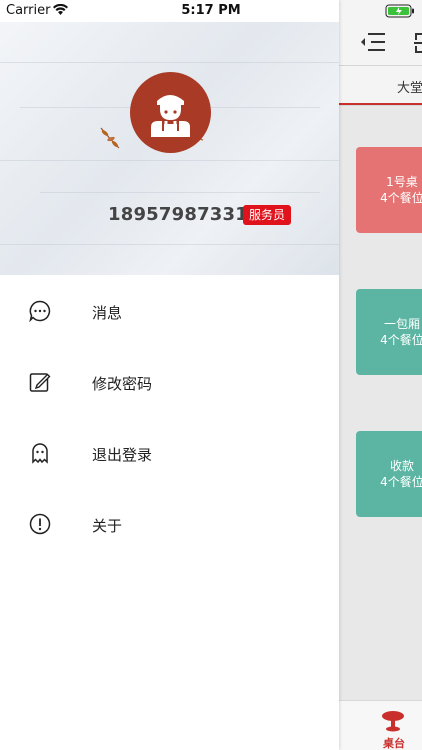  What do you see at coordinates (169, 524) in the screenshot?
I see `menu-item-about: 关于` at bounding box center [169, 524].